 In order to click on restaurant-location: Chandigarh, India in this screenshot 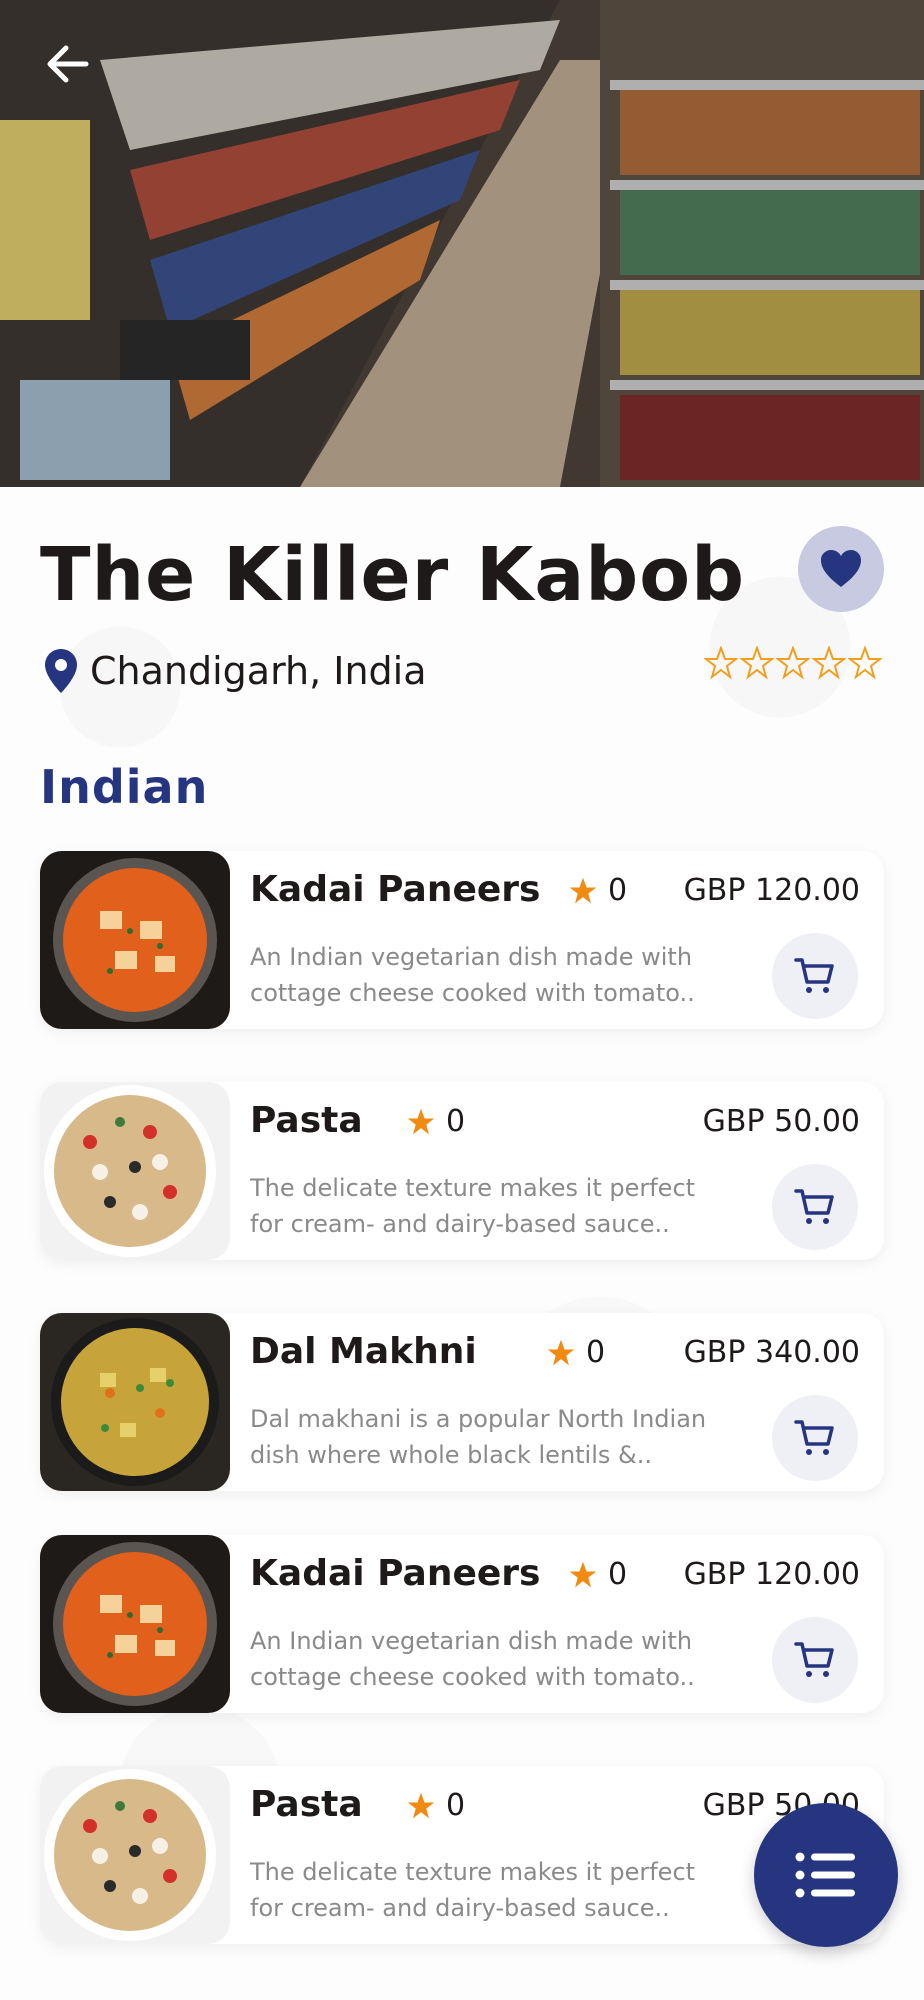, I will do `click(235, 671)`.